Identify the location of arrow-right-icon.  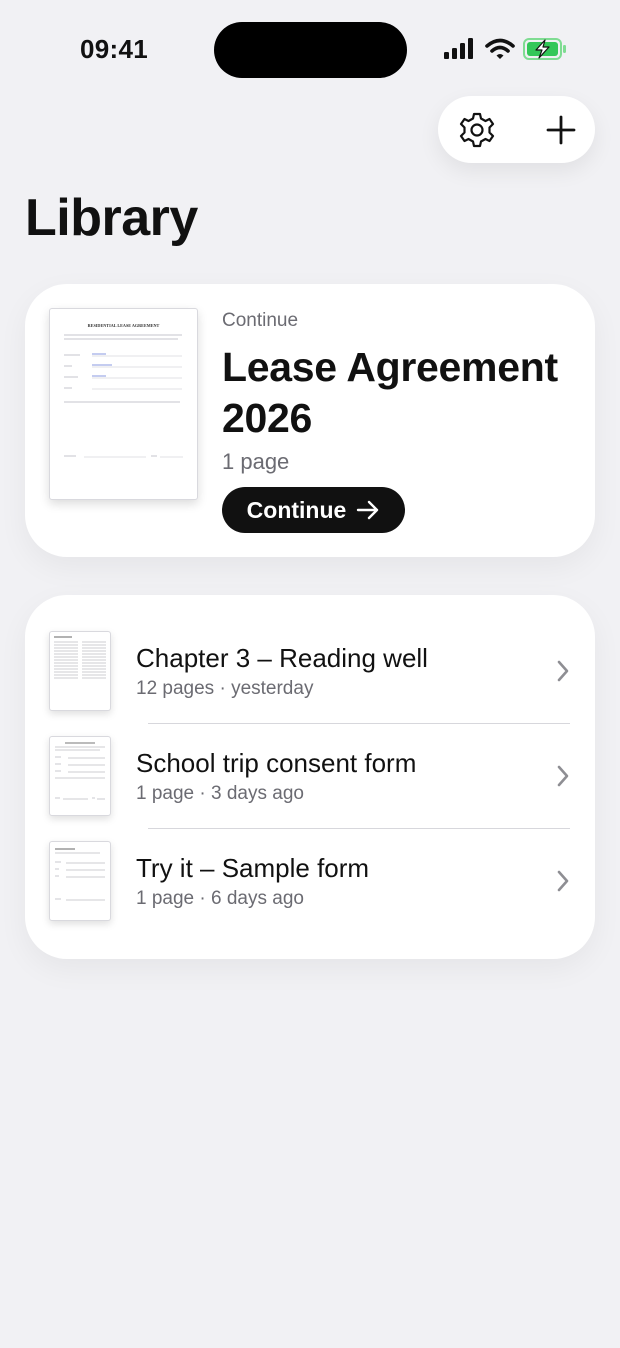
(368, 510).